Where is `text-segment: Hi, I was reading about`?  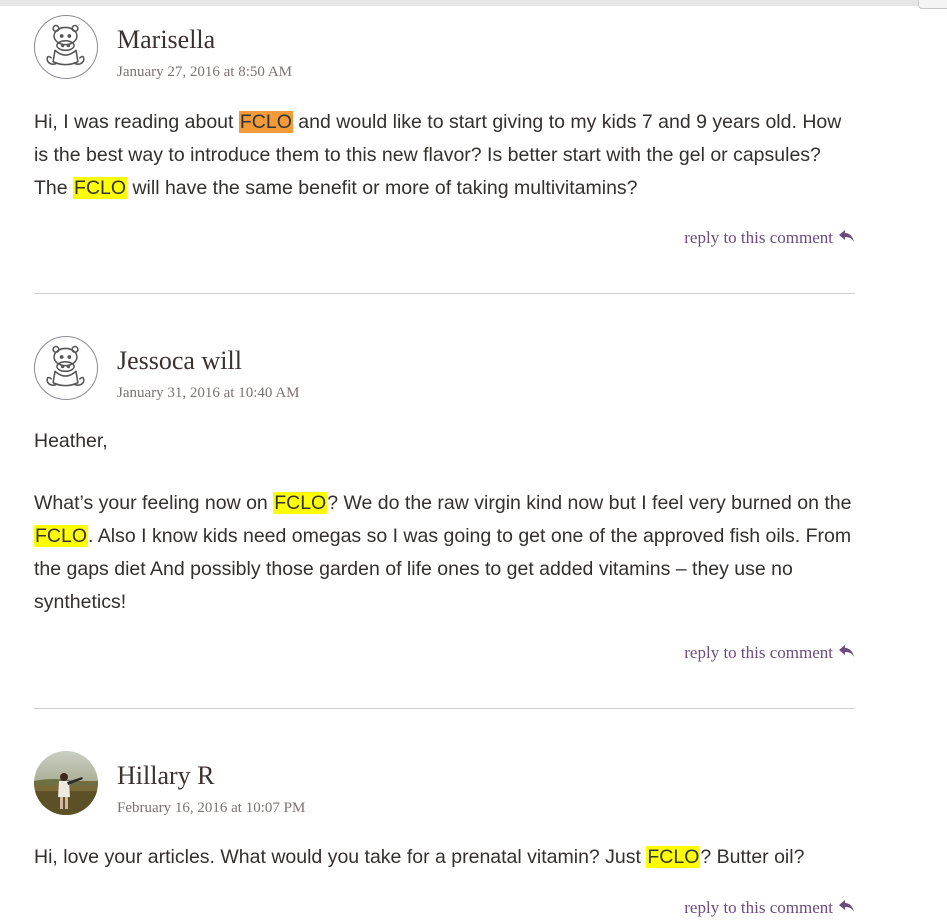 text-segment: Hi, I was reading about is located at coordinates (136, 122).